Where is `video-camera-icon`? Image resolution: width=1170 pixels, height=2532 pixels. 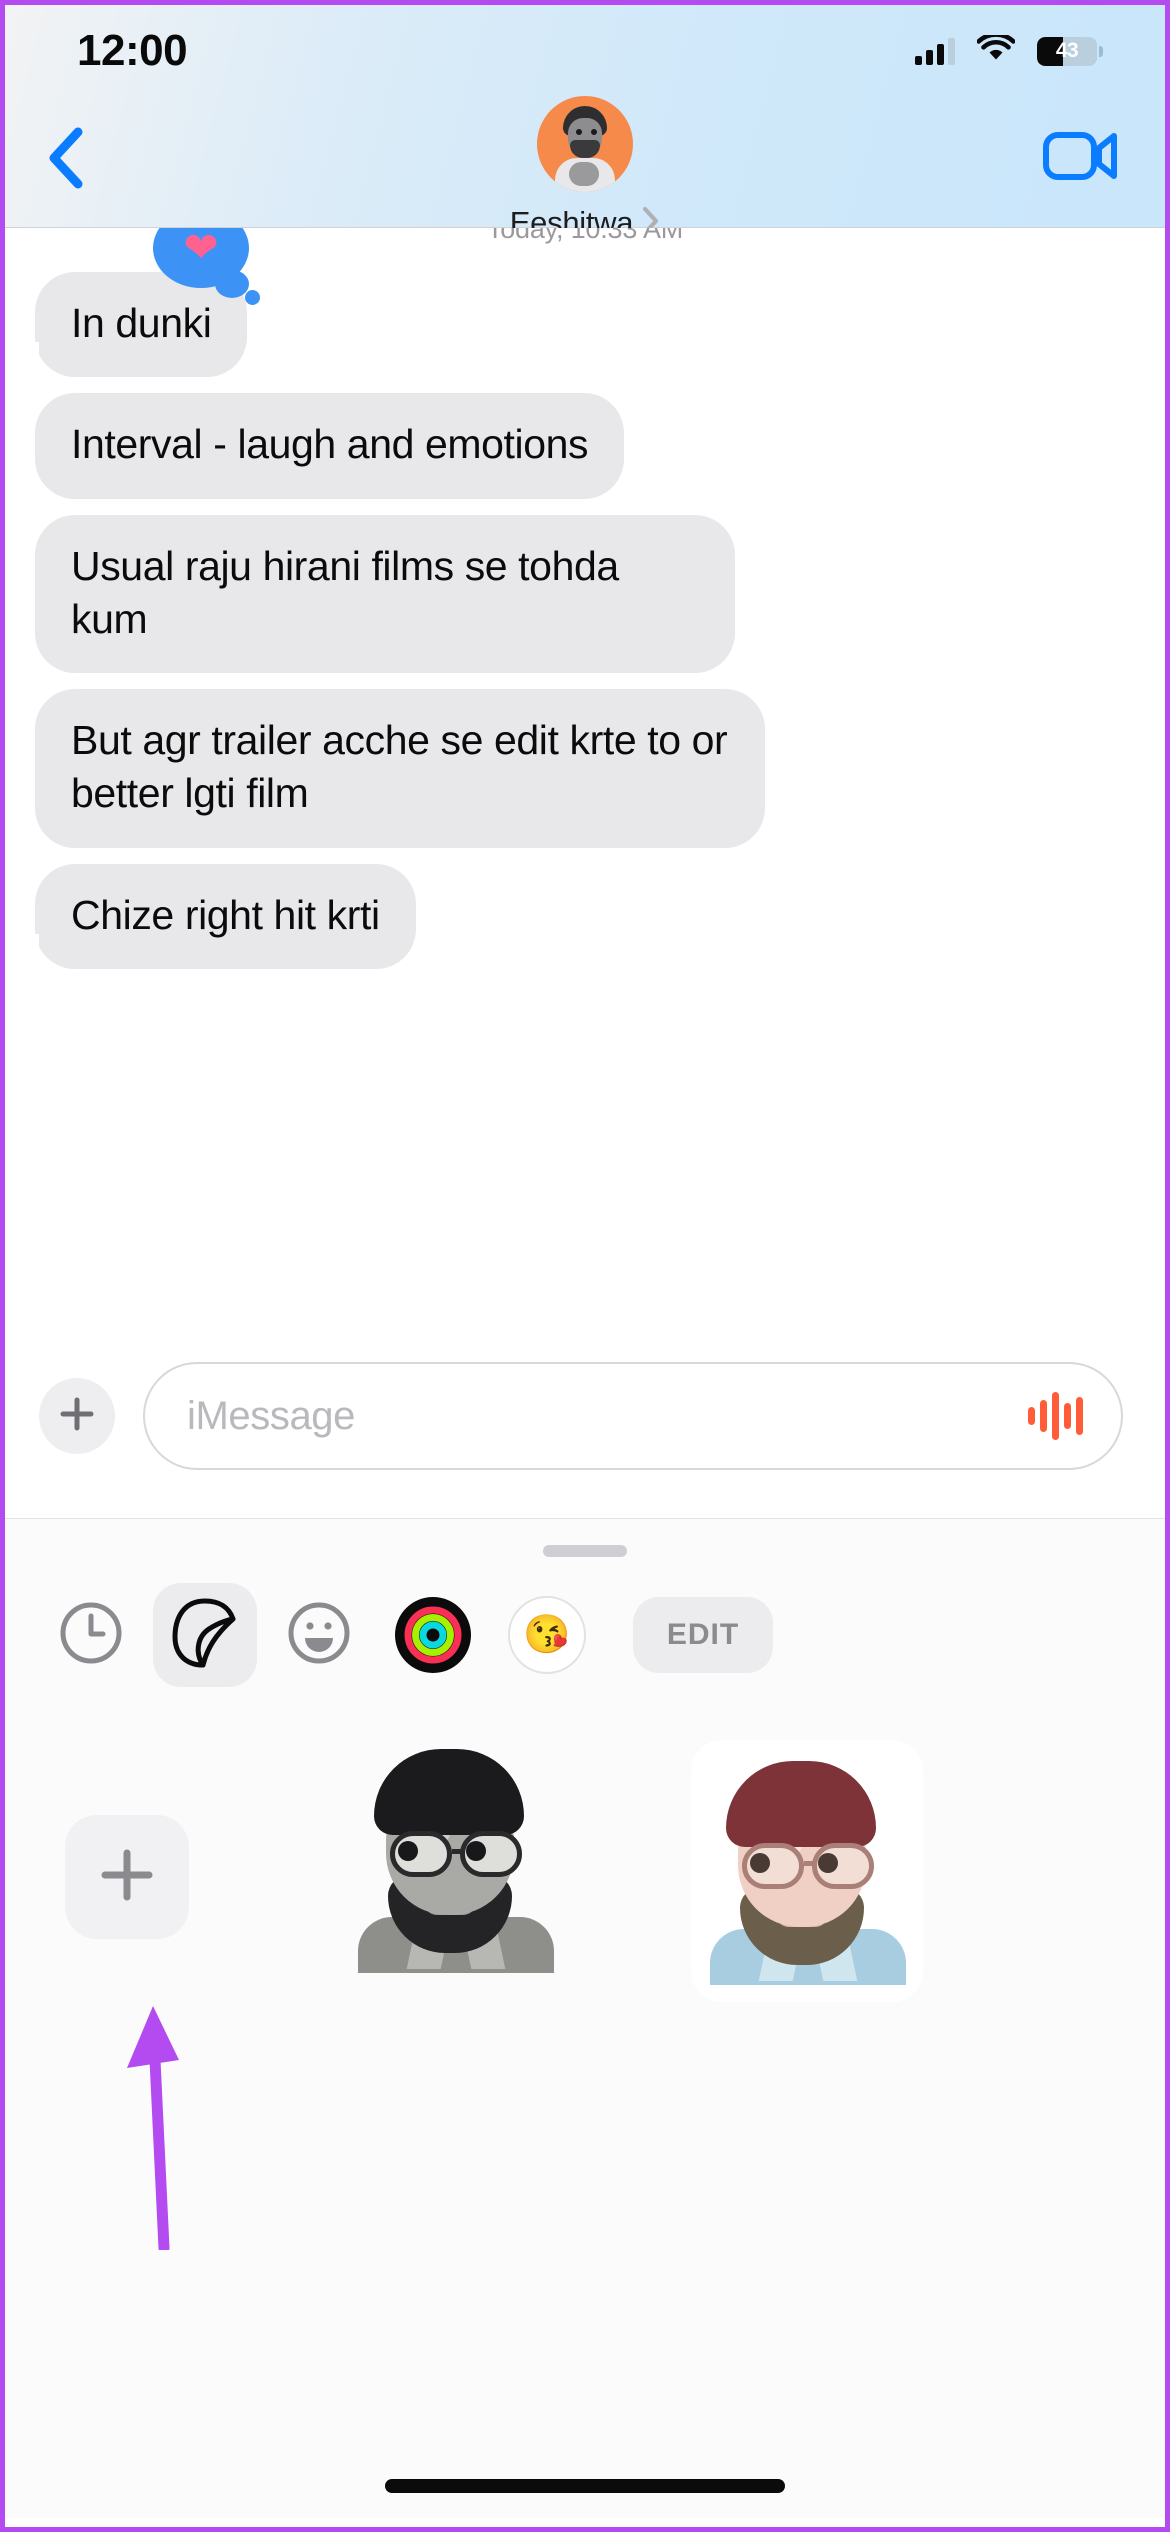
video-camera-icon is located at coordinates (1081, 158).